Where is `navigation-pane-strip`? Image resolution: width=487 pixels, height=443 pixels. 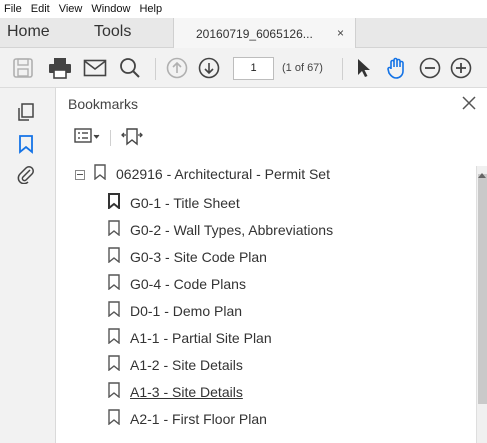 navigation-pane-strip is located at coordinates (28, 265).